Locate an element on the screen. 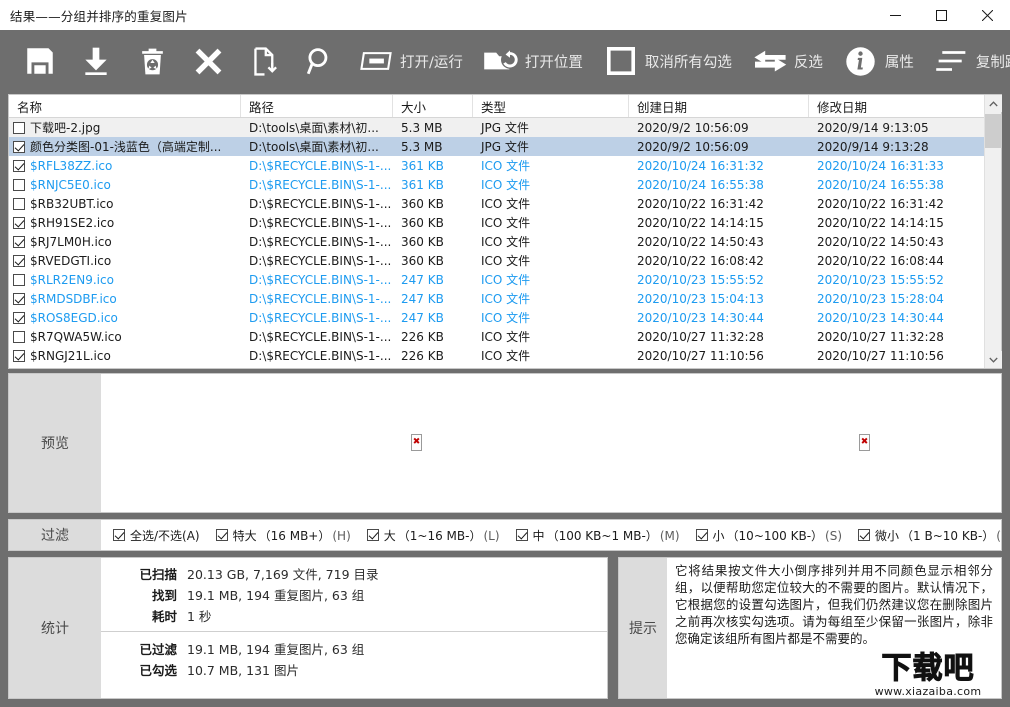 The height and width of the screenshot is (707, 1010). column-header-type: 类型 is located at coordinates (551, 106).